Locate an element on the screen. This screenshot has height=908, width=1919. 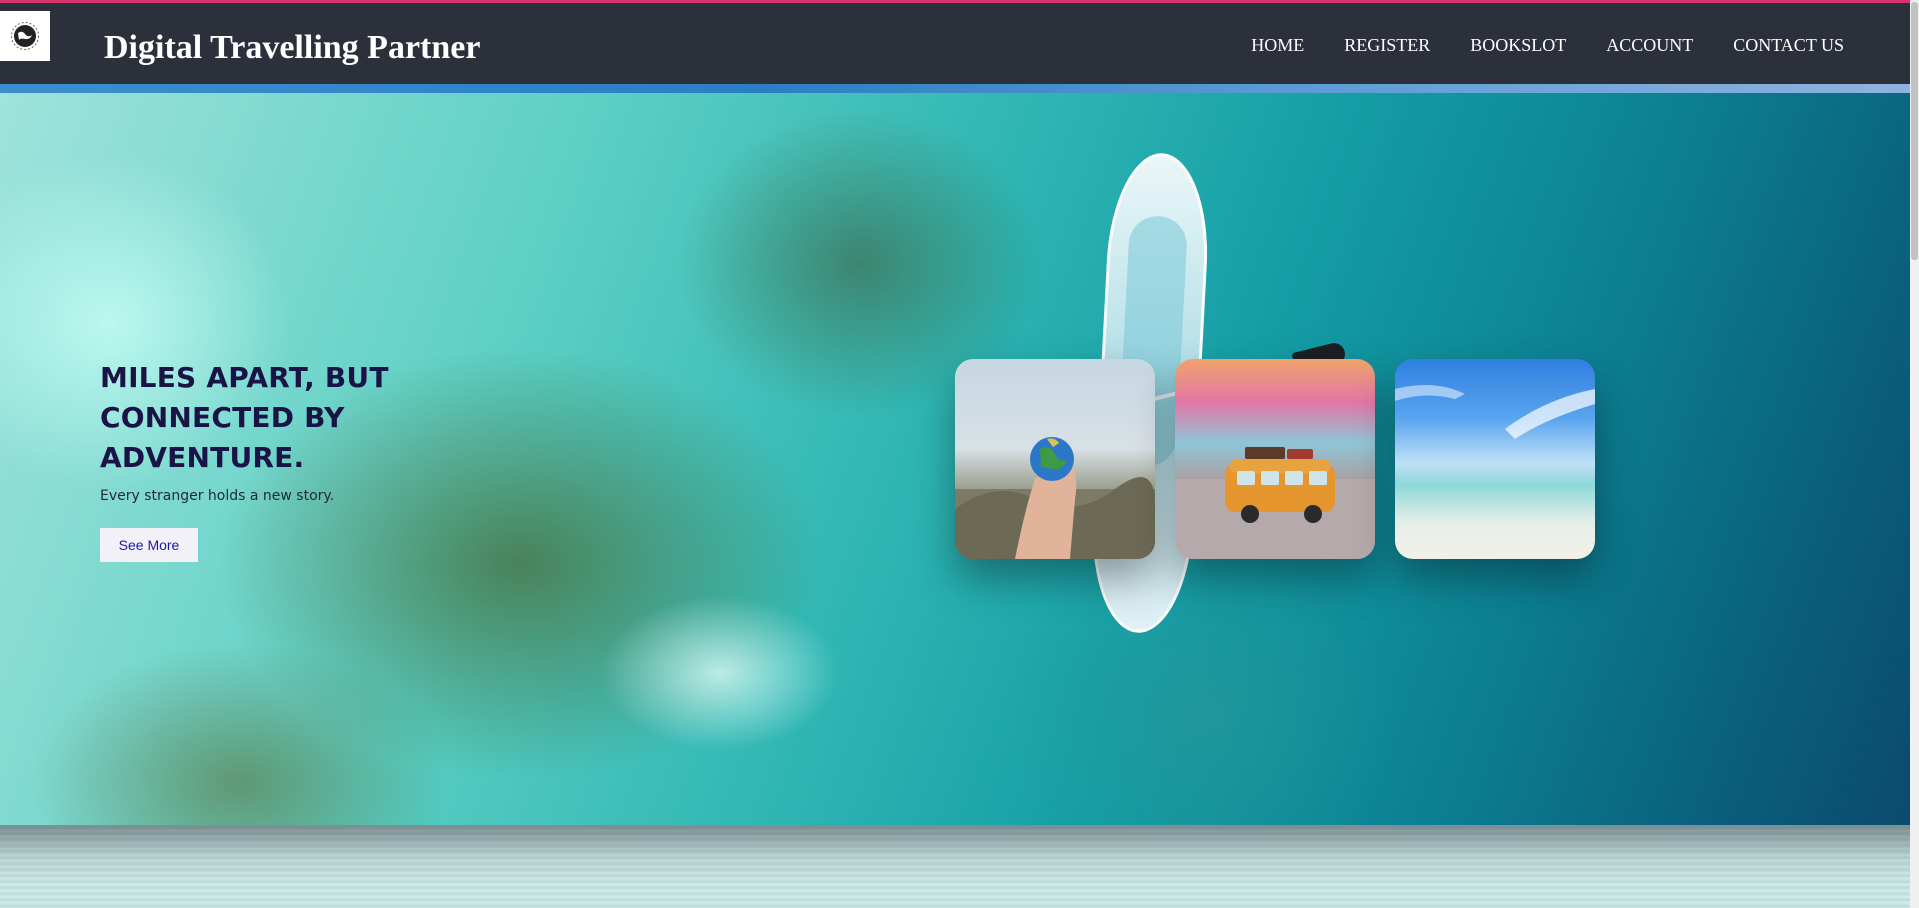
beach-image is located at coordinates (1495, 412).